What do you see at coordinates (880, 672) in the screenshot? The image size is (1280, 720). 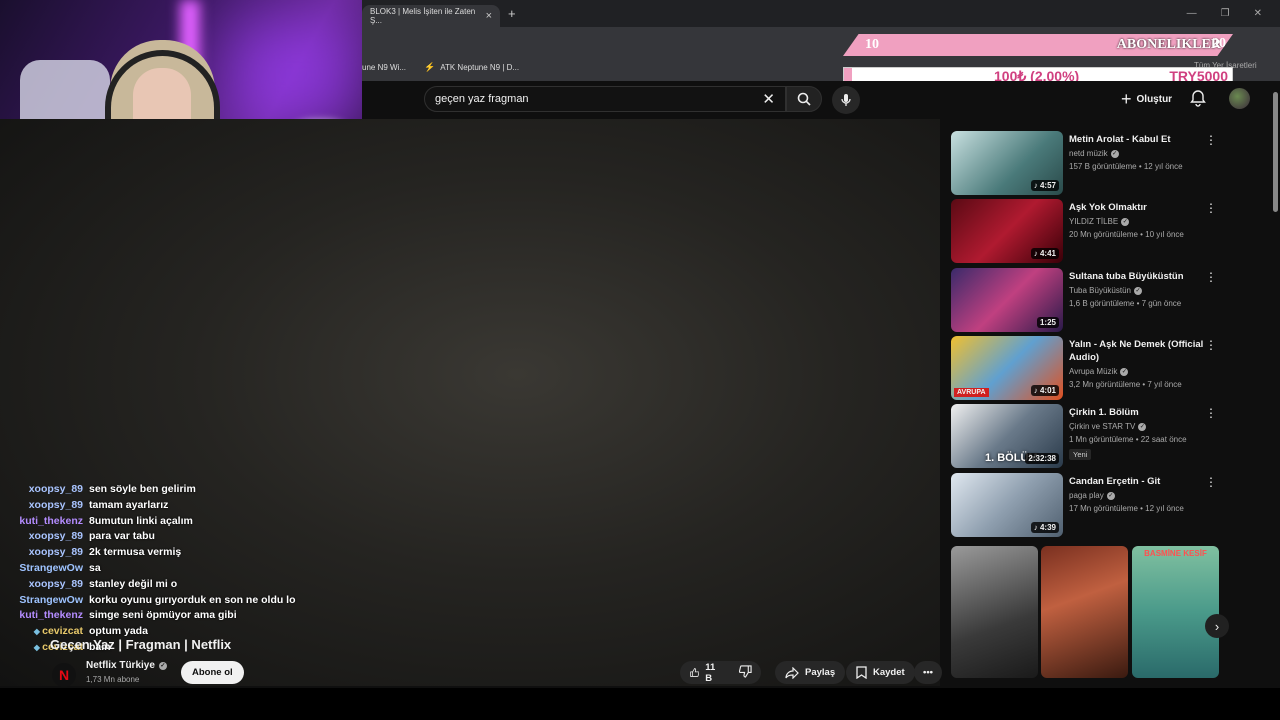 I see `save-button: Kaydet` at bounding box center [880, 672].